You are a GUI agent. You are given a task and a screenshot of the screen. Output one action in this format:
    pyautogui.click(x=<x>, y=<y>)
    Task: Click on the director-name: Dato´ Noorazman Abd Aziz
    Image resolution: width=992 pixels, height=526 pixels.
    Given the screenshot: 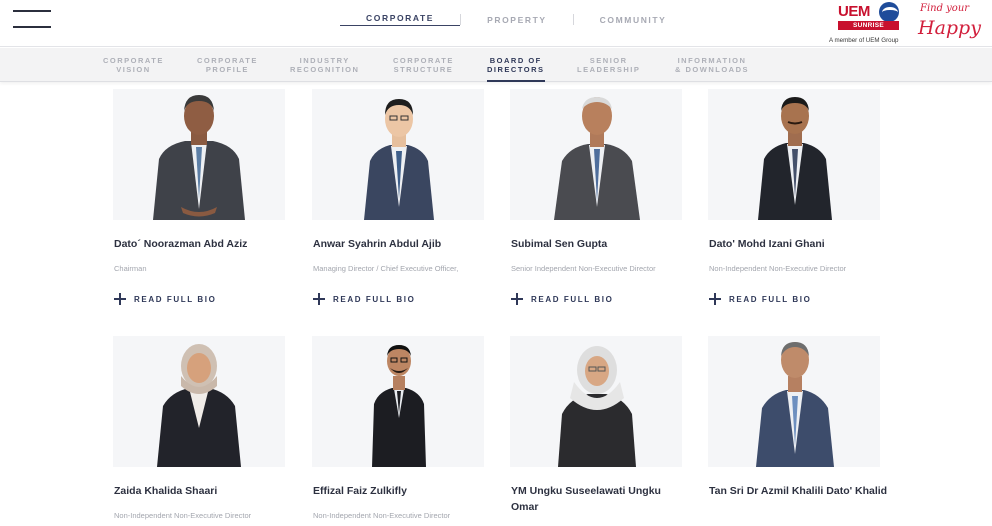 What is the action you would take?
    pyautogui.click(x=181, y=244)
    